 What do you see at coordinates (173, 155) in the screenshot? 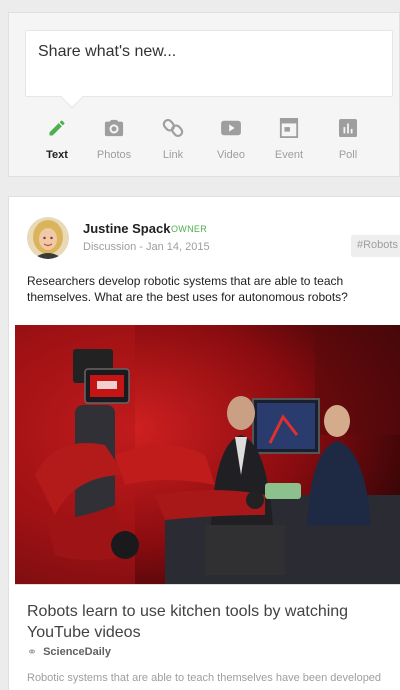
I see `share-action-label: Link` at bounding box center [173, 155].